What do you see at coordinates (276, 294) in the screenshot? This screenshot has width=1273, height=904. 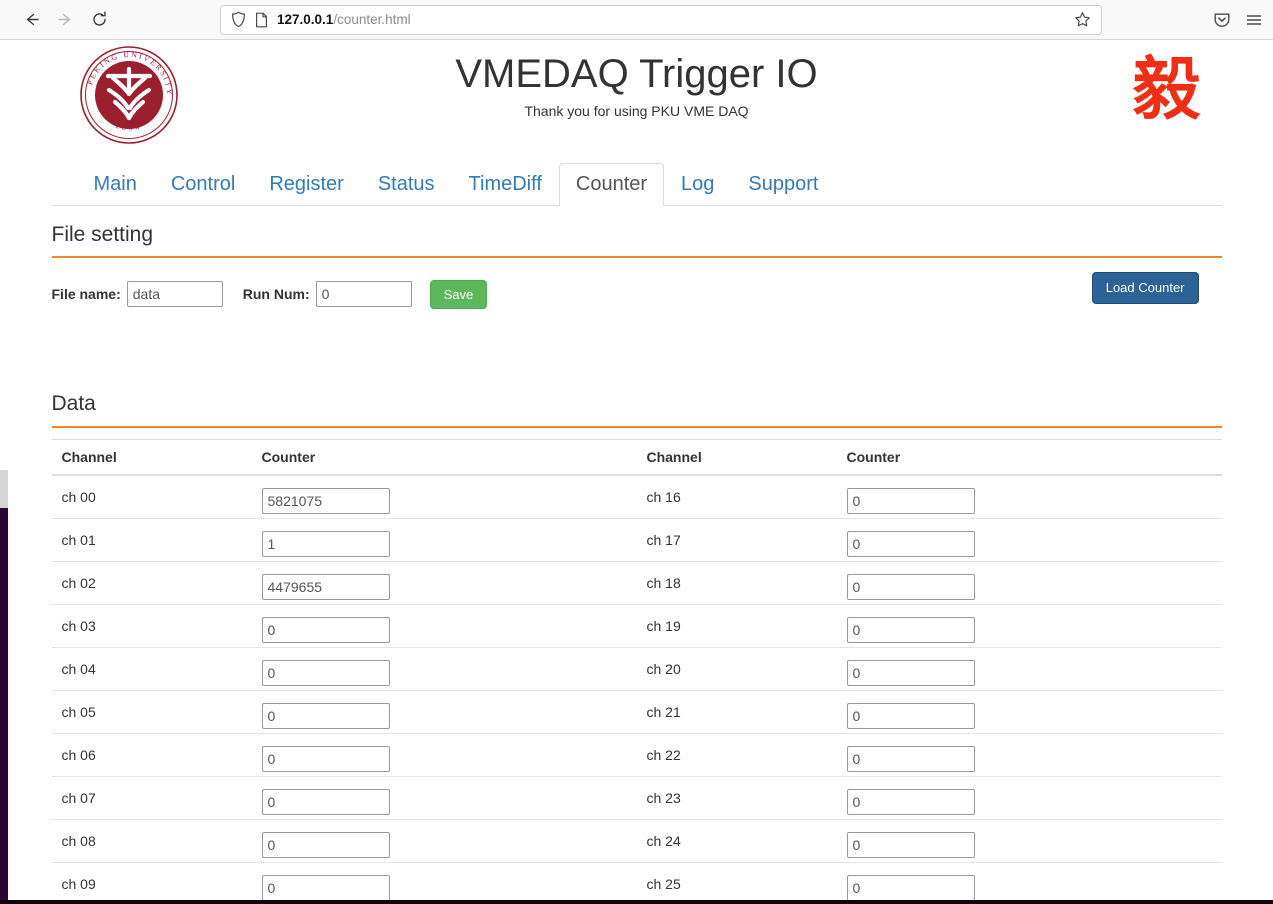 I see `run-num-label: Run Num:` at bounding box center [276, 294].